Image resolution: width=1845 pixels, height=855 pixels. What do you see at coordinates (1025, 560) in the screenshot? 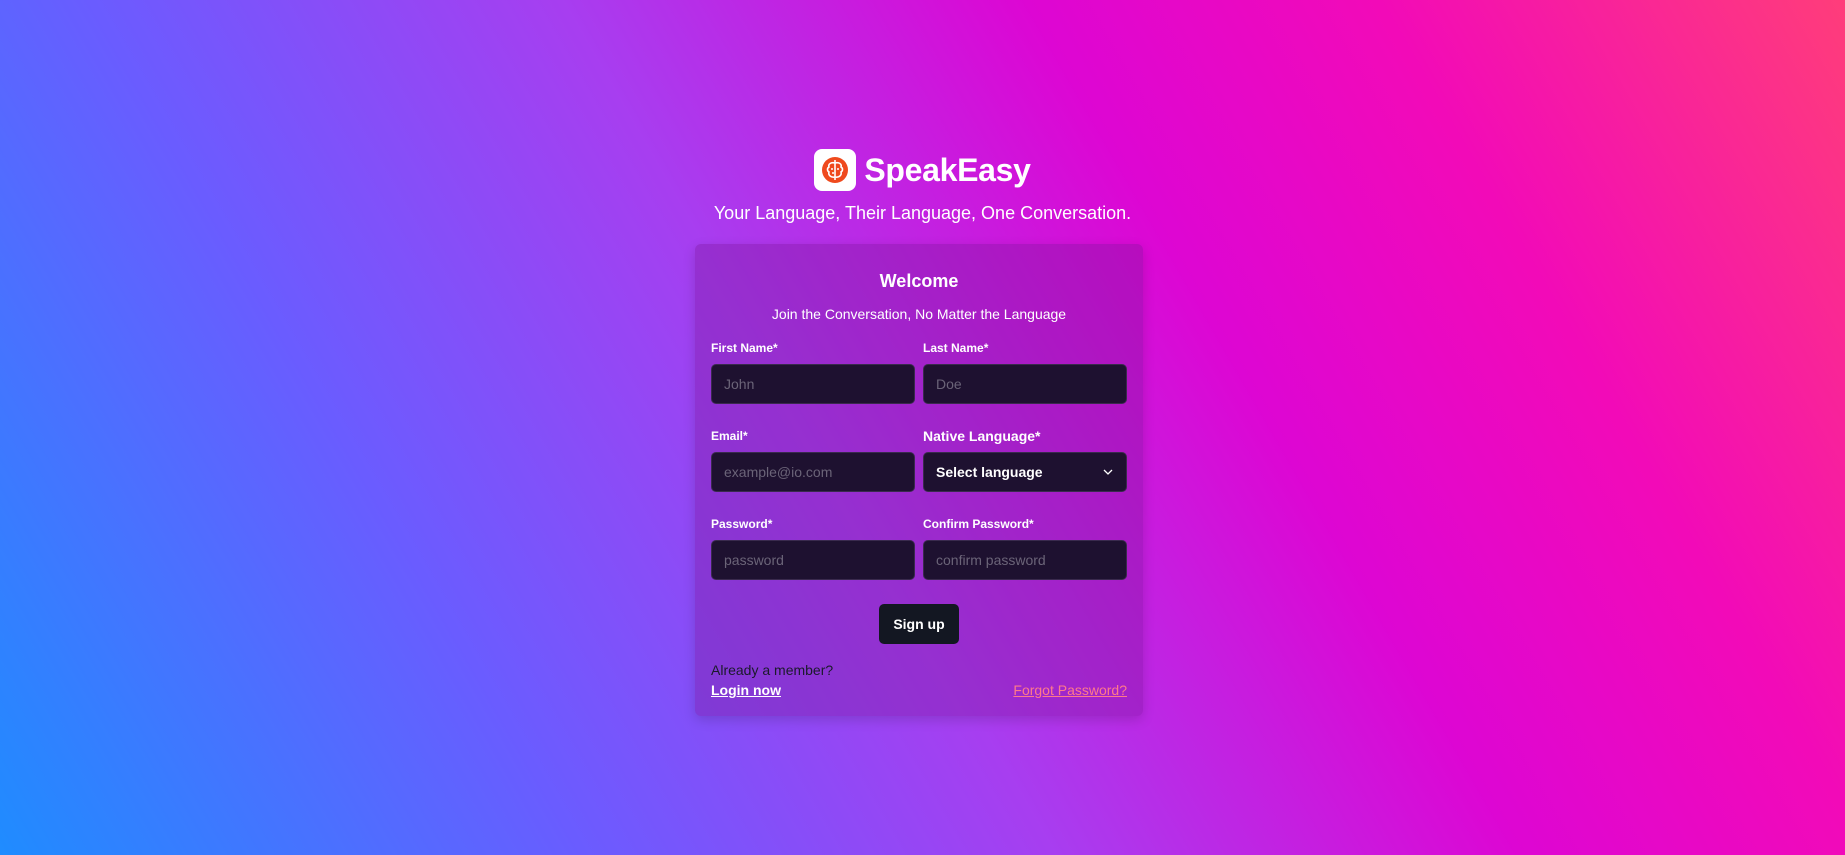
I see `confirm-password-input` at bounding box center [1025, 560].